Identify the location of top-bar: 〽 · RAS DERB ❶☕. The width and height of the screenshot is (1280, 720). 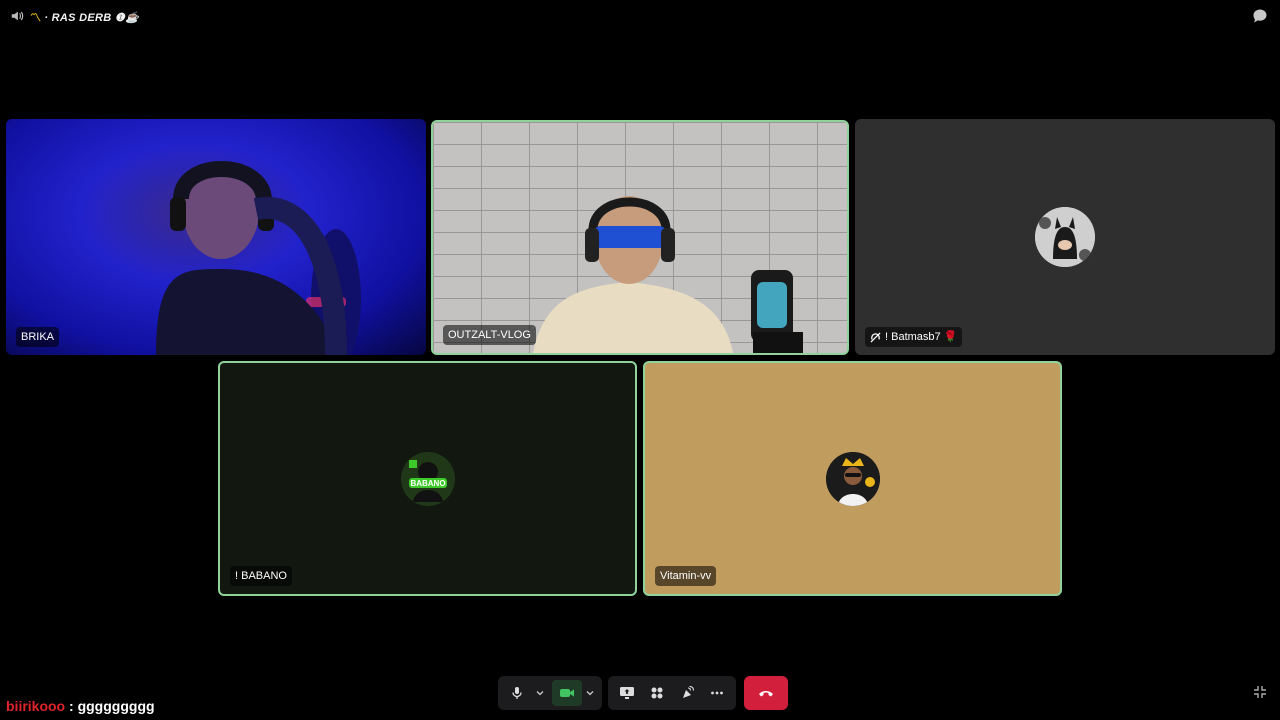
(640, 16).